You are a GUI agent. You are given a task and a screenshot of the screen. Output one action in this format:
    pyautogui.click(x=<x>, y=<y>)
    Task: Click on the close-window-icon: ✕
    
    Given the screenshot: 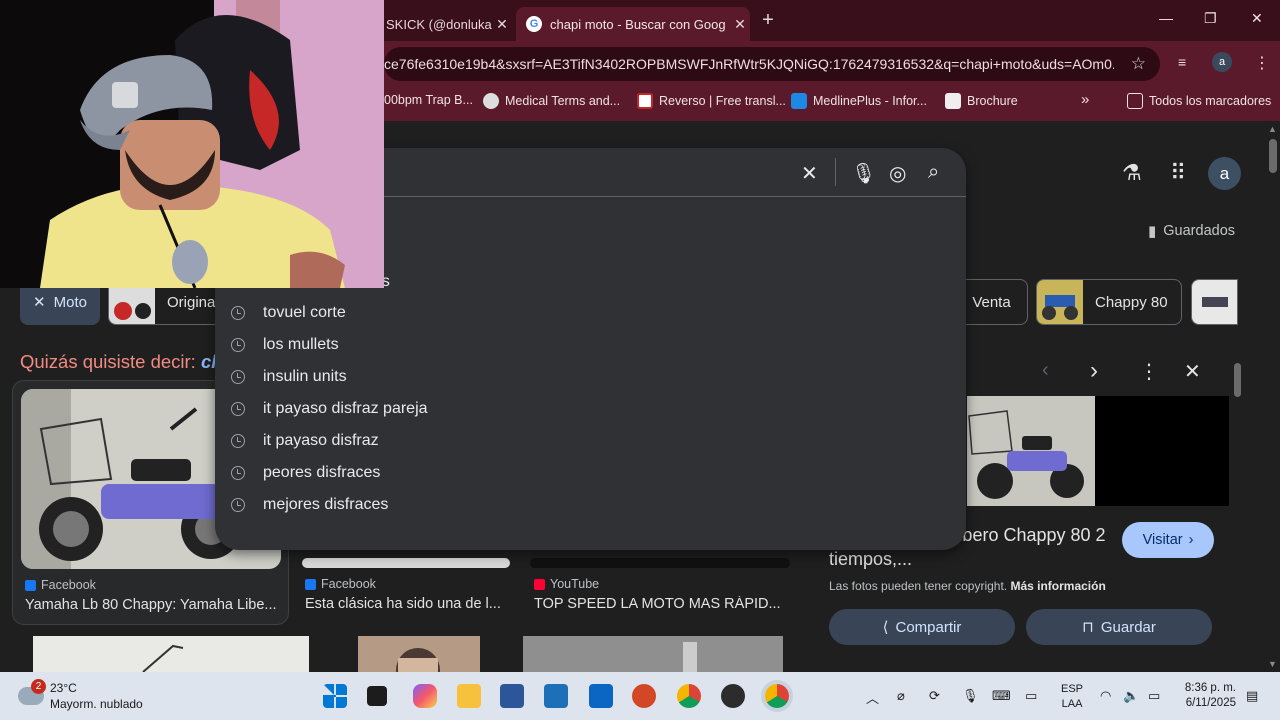 What is the action you would take?
    pyautogui.click(x=1257, y=18)
    